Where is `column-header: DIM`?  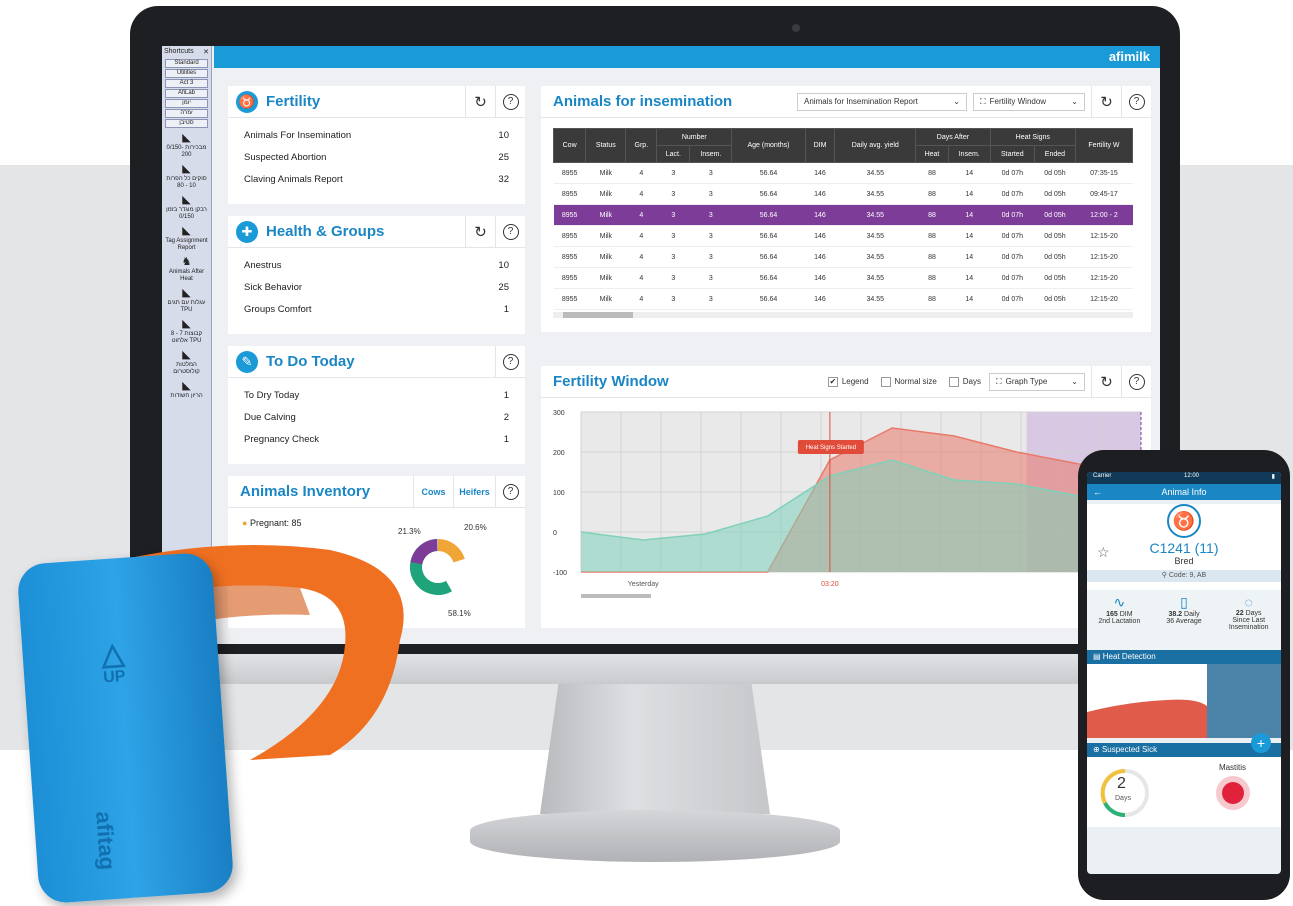
column-header: DIM is located at coordinates (820, 145).